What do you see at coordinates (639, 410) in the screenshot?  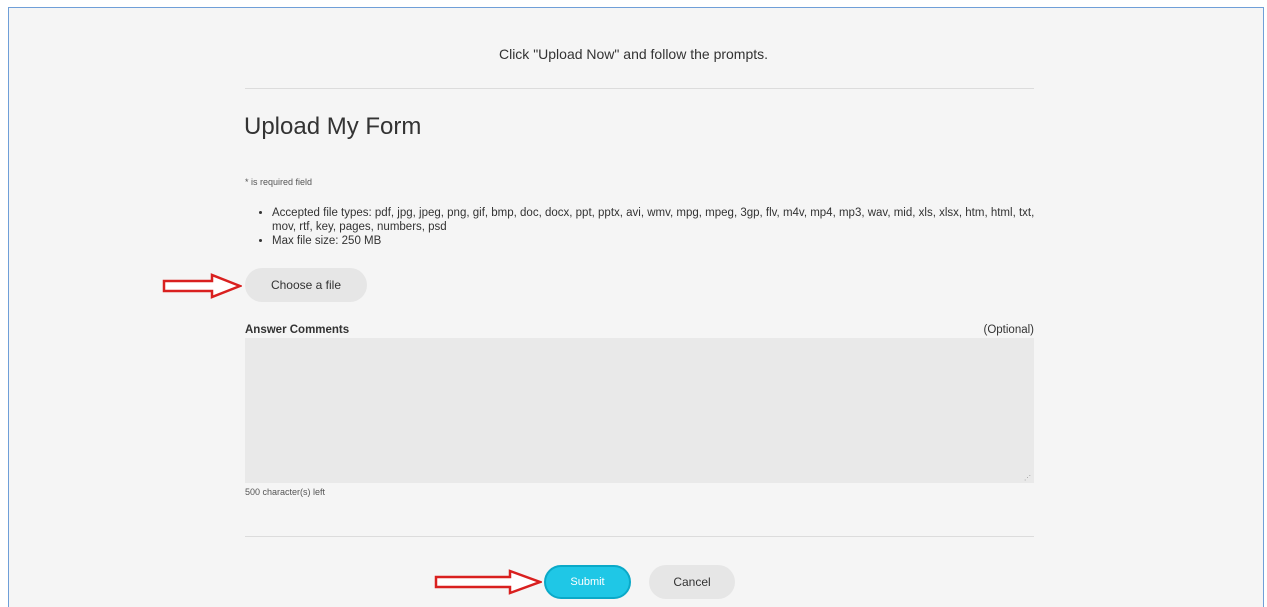 I see `answer-comments-textarea` at bounding box center [639, 410].